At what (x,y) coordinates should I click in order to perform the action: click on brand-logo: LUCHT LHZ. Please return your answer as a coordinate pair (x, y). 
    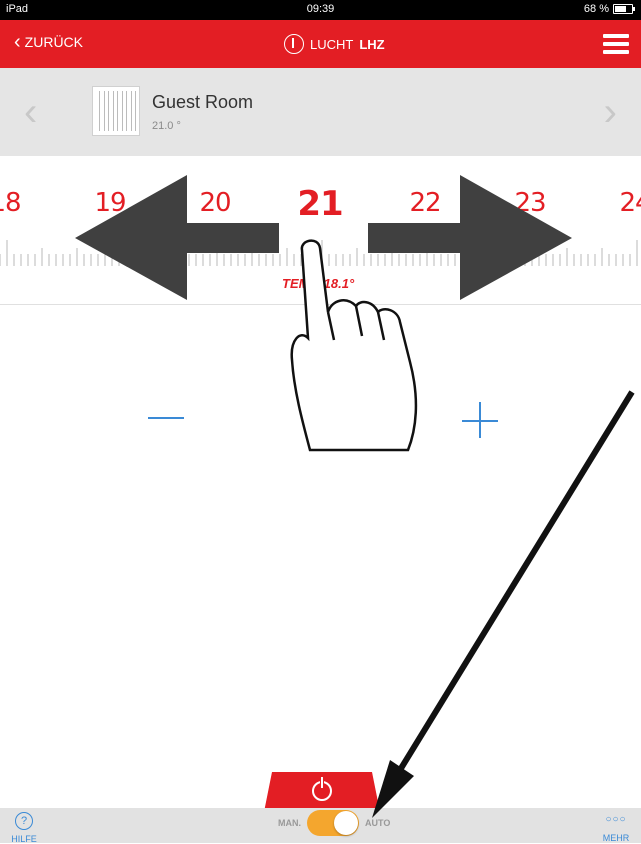
    Looking at the image, I should click on (334, 44).